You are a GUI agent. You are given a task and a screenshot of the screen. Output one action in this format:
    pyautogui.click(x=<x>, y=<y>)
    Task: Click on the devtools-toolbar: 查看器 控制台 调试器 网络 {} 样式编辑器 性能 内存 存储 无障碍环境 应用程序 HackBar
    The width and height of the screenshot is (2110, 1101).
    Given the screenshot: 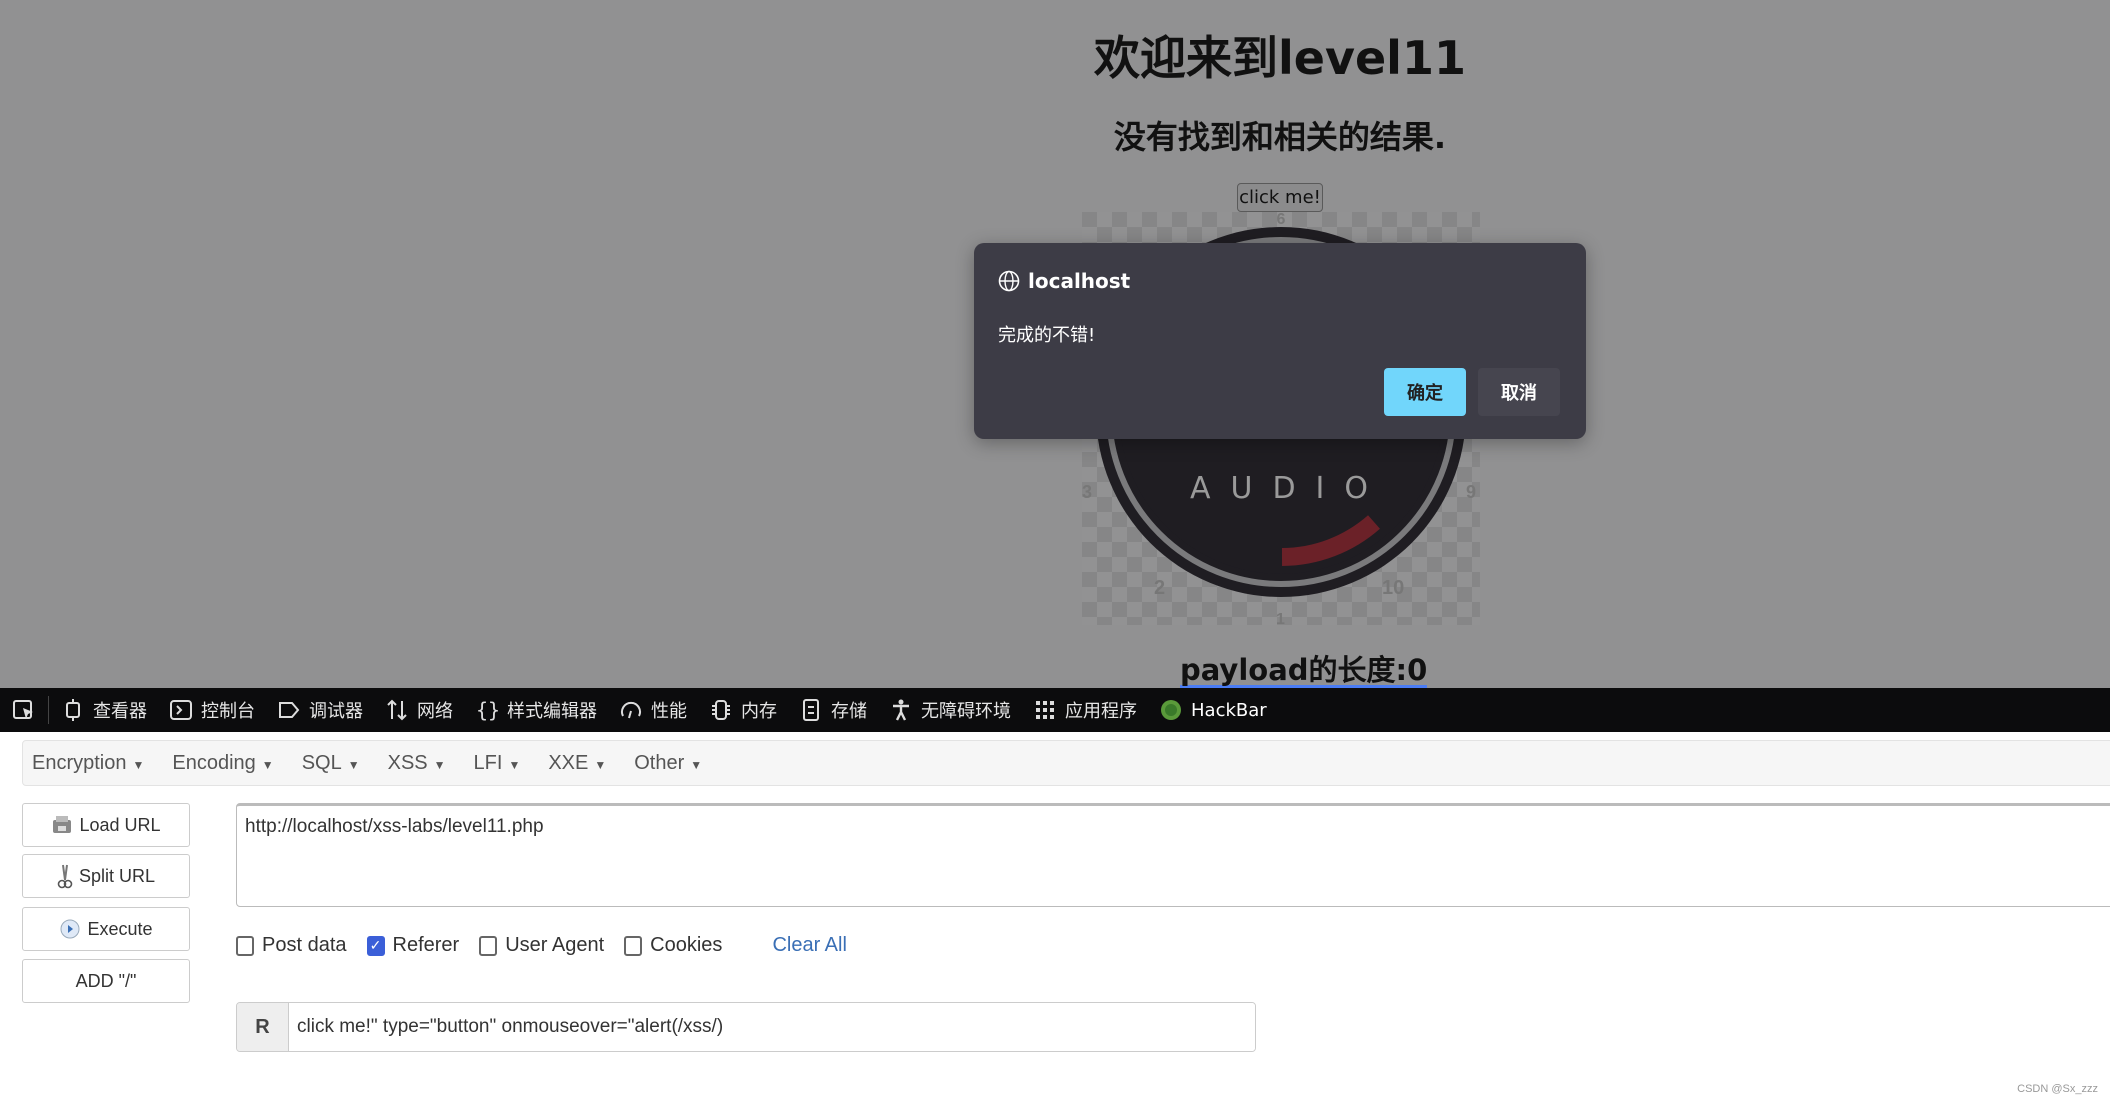 What is the action you would take?
    pyautogui.click(x=1055, y=710)
    